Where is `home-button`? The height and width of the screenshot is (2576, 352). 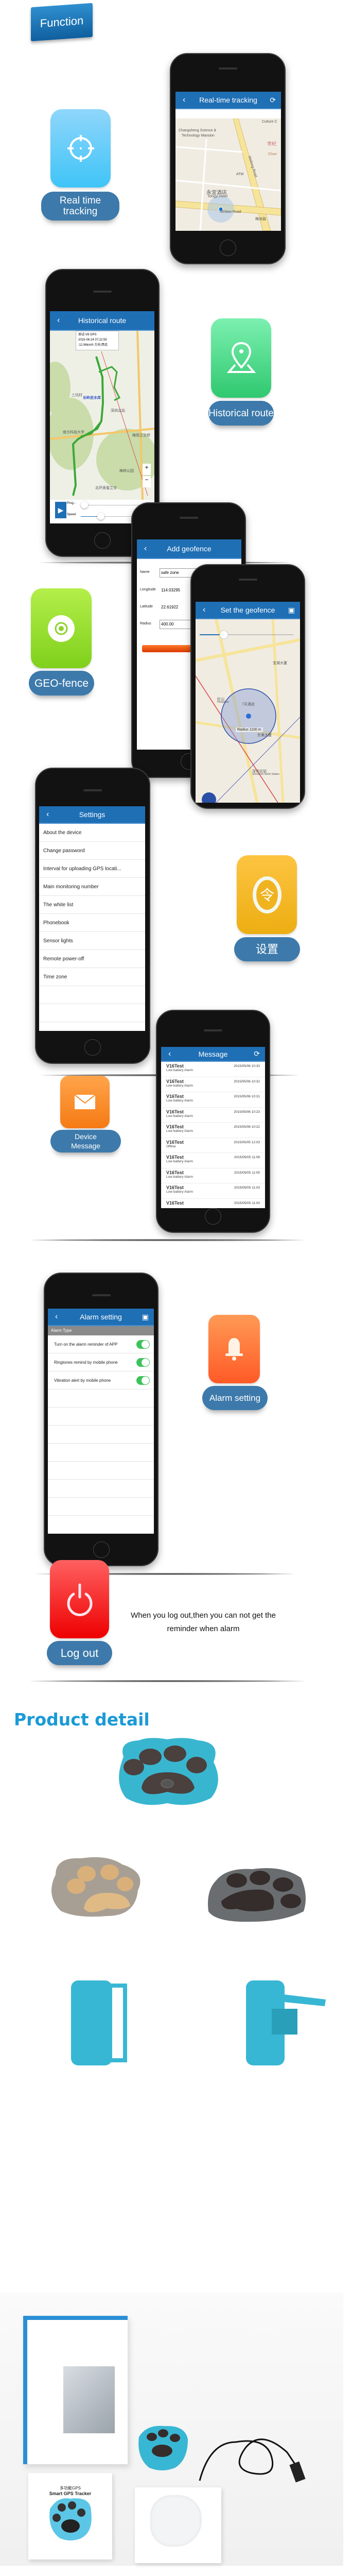
home-button is located at coordinates (213, 1216).